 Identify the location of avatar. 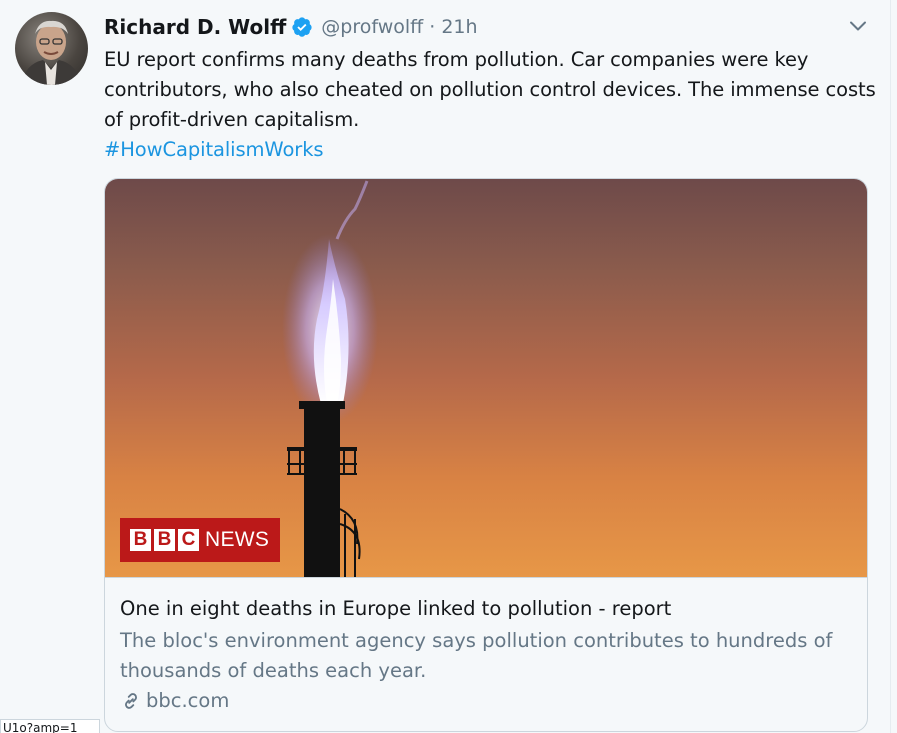
(51, 48).